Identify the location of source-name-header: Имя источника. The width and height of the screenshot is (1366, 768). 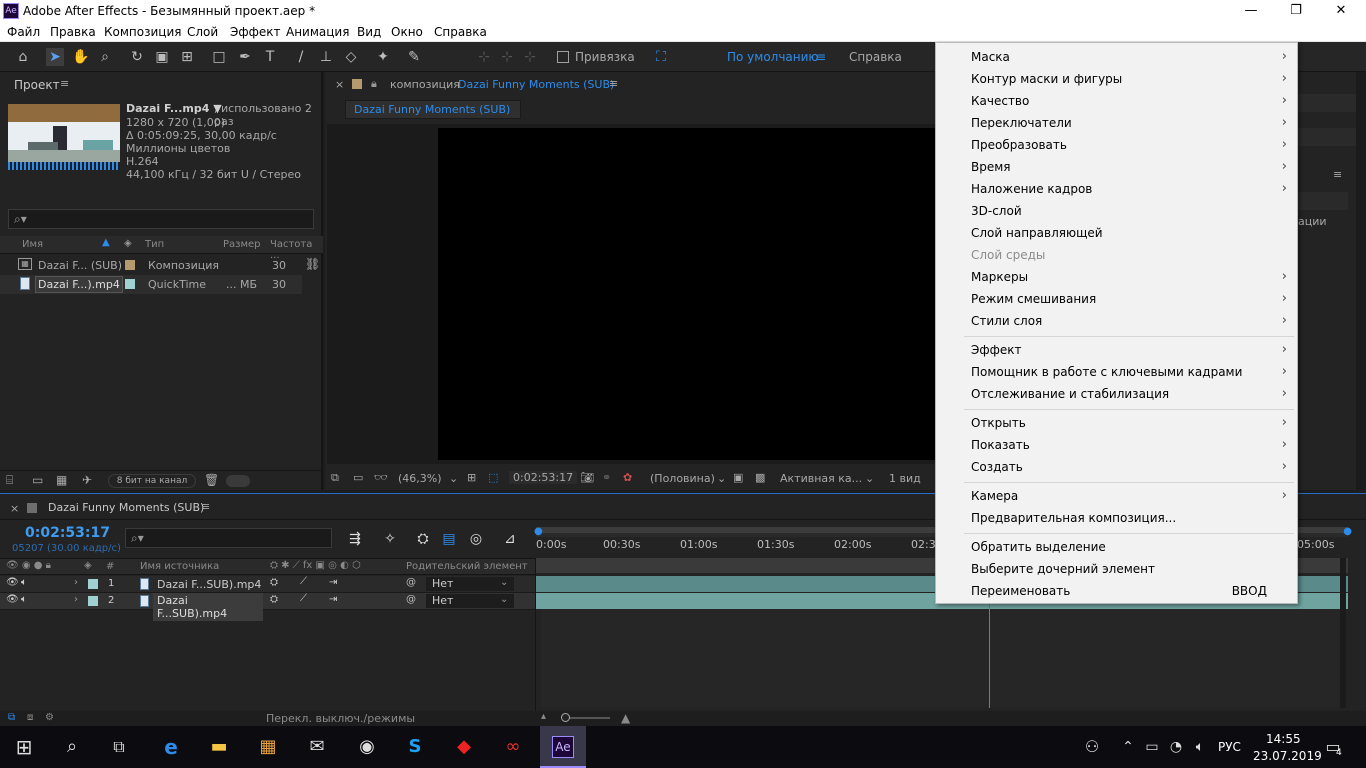
(179, 566).